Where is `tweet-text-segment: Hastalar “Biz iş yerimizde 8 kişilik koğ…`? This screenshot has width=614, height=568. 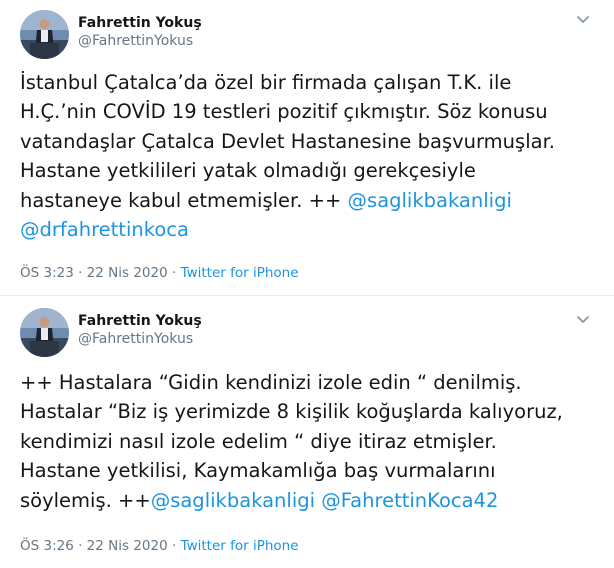
tweet-text-segment: Hastalar “Biz iş yerimizde 8 kişilik koğ… is located at coordinates (291, 412).